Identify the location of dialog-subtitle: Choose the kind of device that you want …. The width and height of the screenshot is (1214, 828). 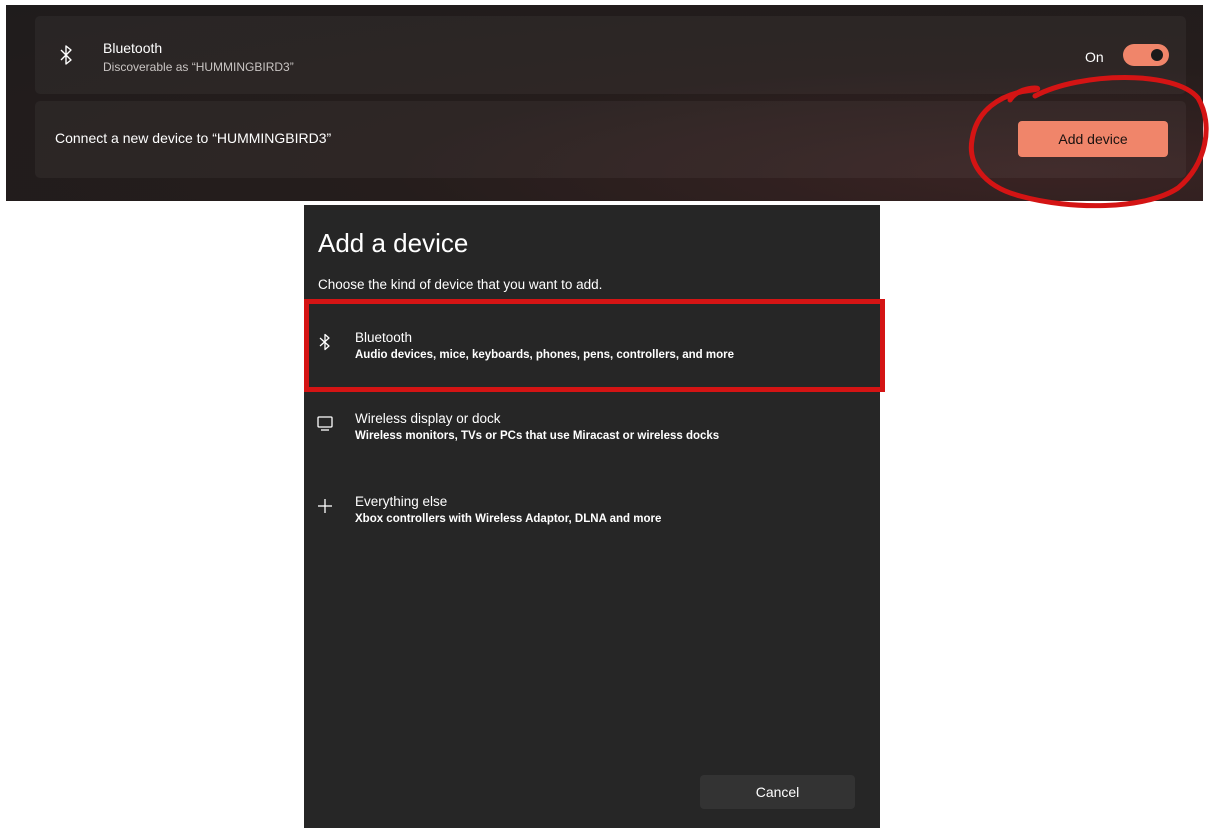
(460, 284).